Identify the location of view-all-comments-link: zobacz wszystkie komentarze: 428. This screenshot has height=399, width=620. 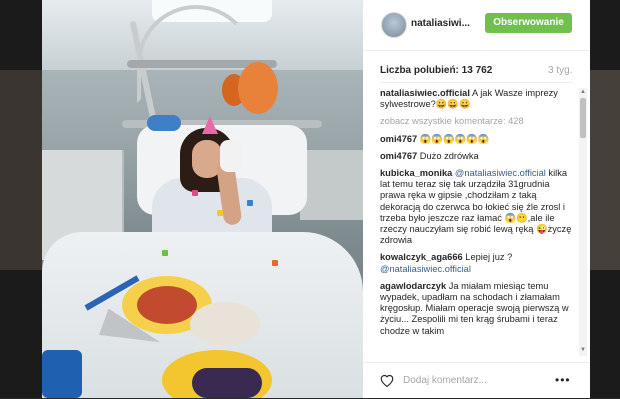
(476, 121).